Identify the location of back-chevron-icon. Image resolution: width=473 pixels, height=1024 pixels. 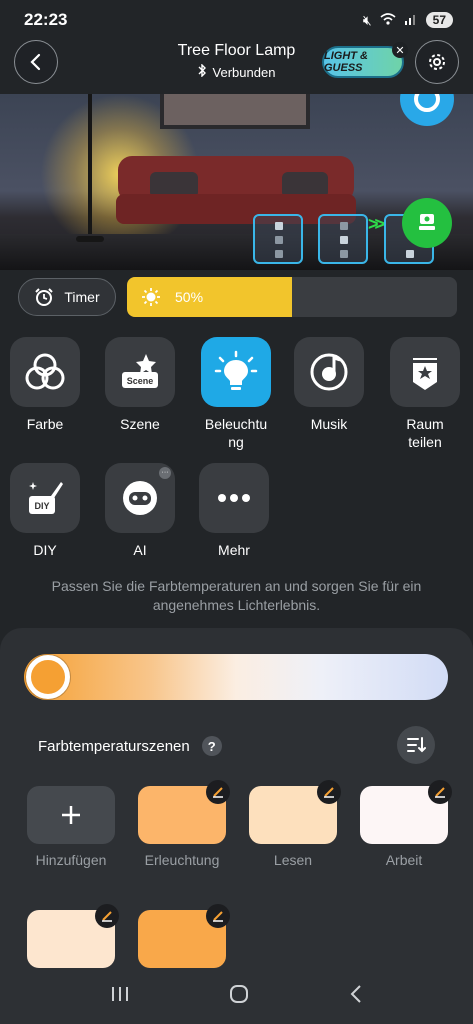
(355, 993).